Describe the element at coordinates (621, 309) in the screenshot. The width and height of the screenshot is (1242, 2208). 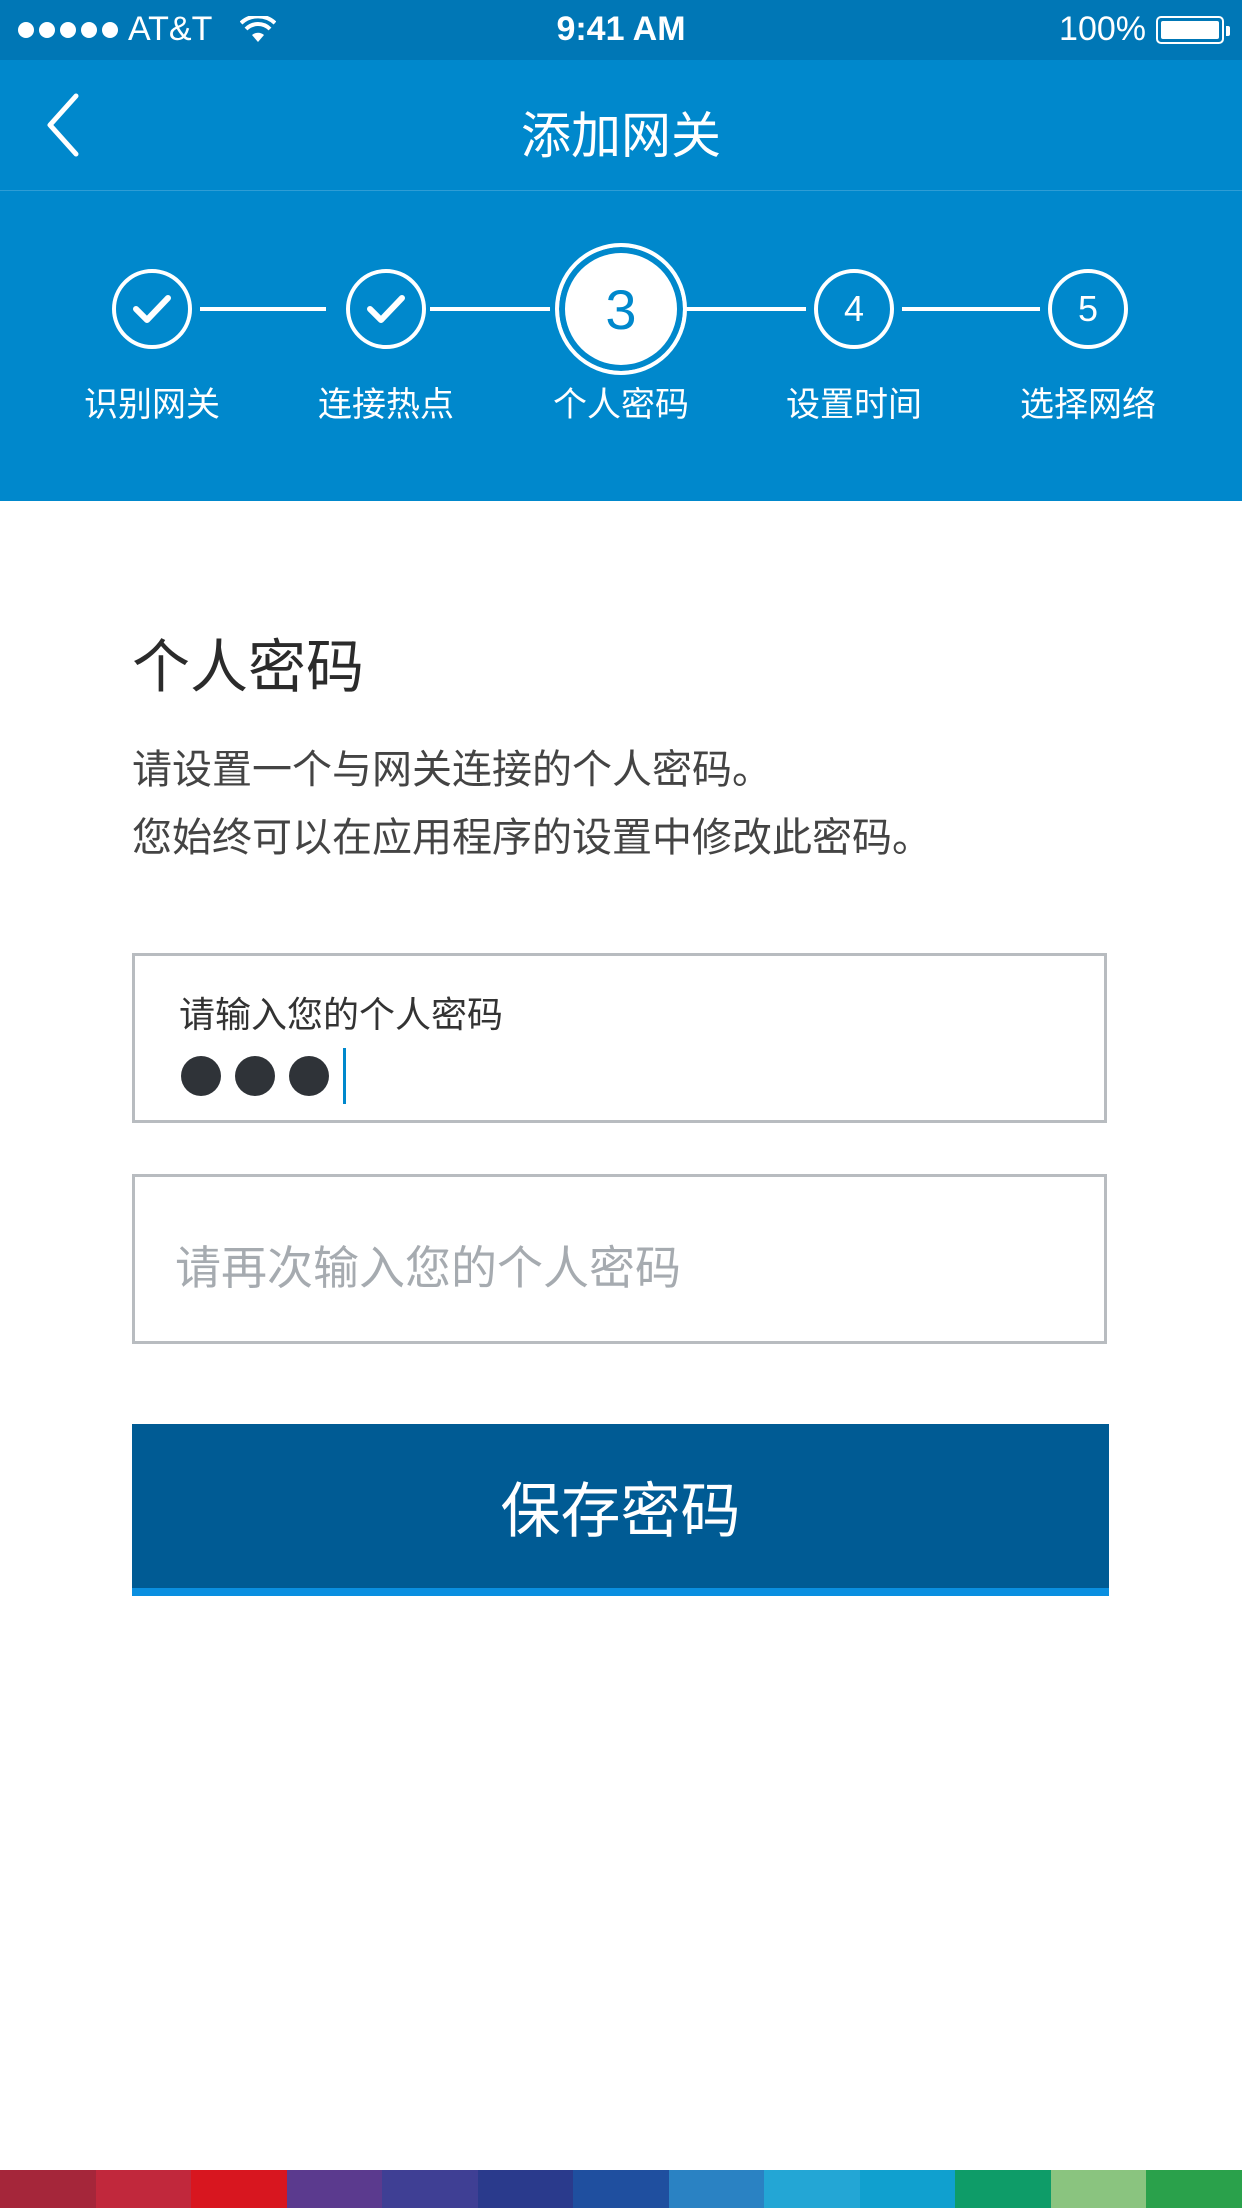
I see `step-3-active: 3` at that location.